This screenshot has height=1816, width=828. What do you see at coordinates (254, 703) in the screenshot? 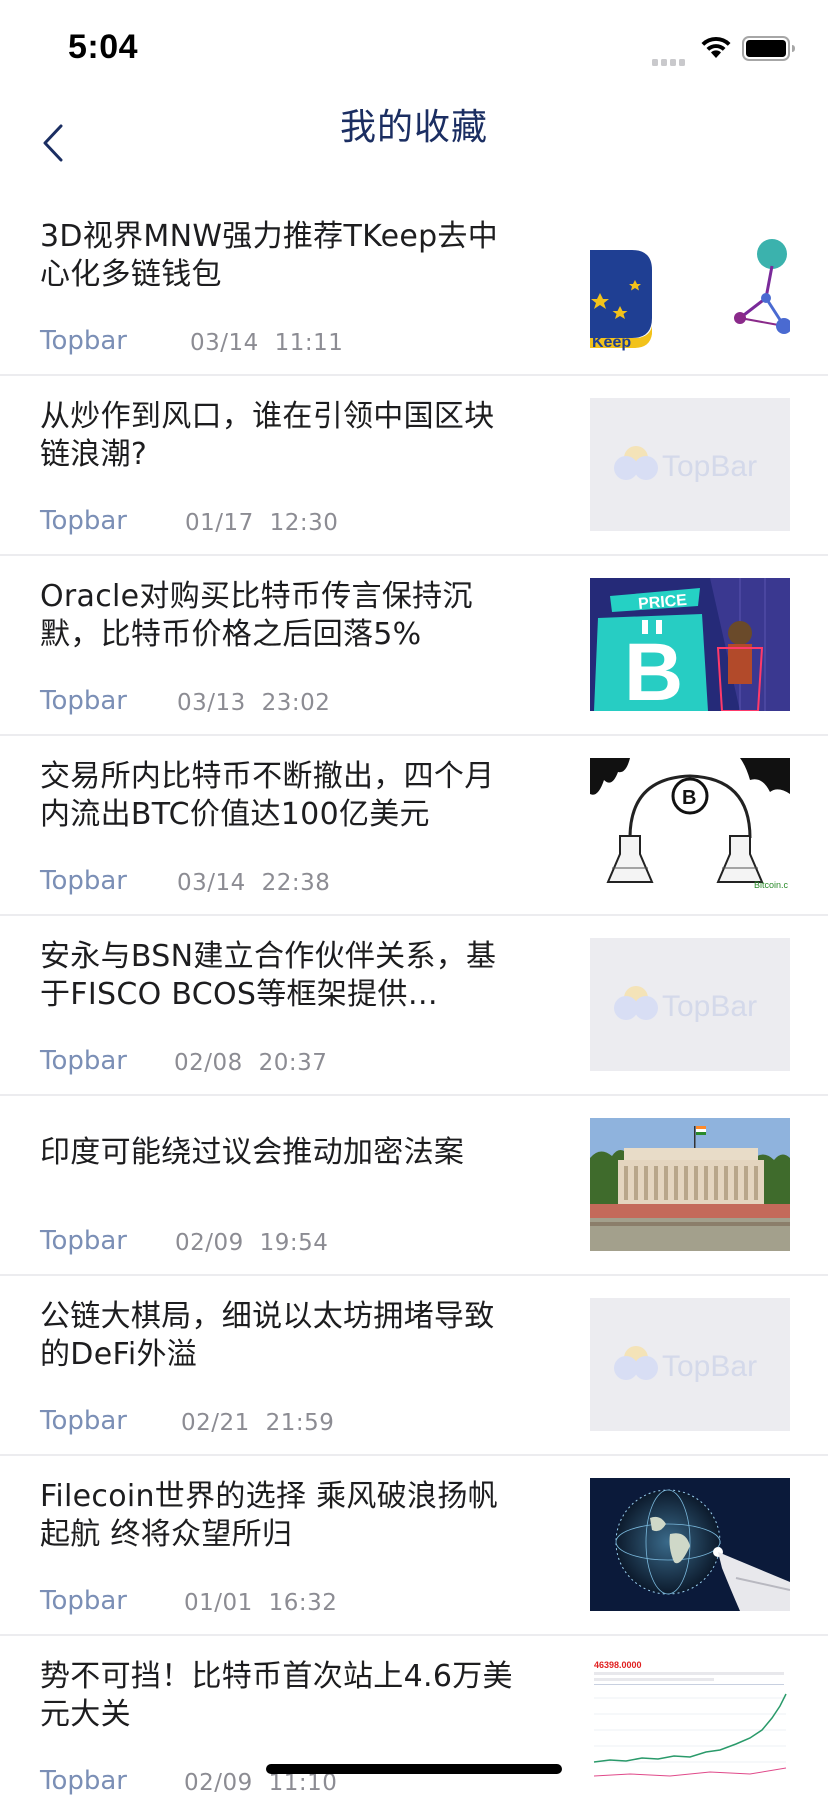
I see `news-time: 03/13 23:02` at bounding box center [254, 703].